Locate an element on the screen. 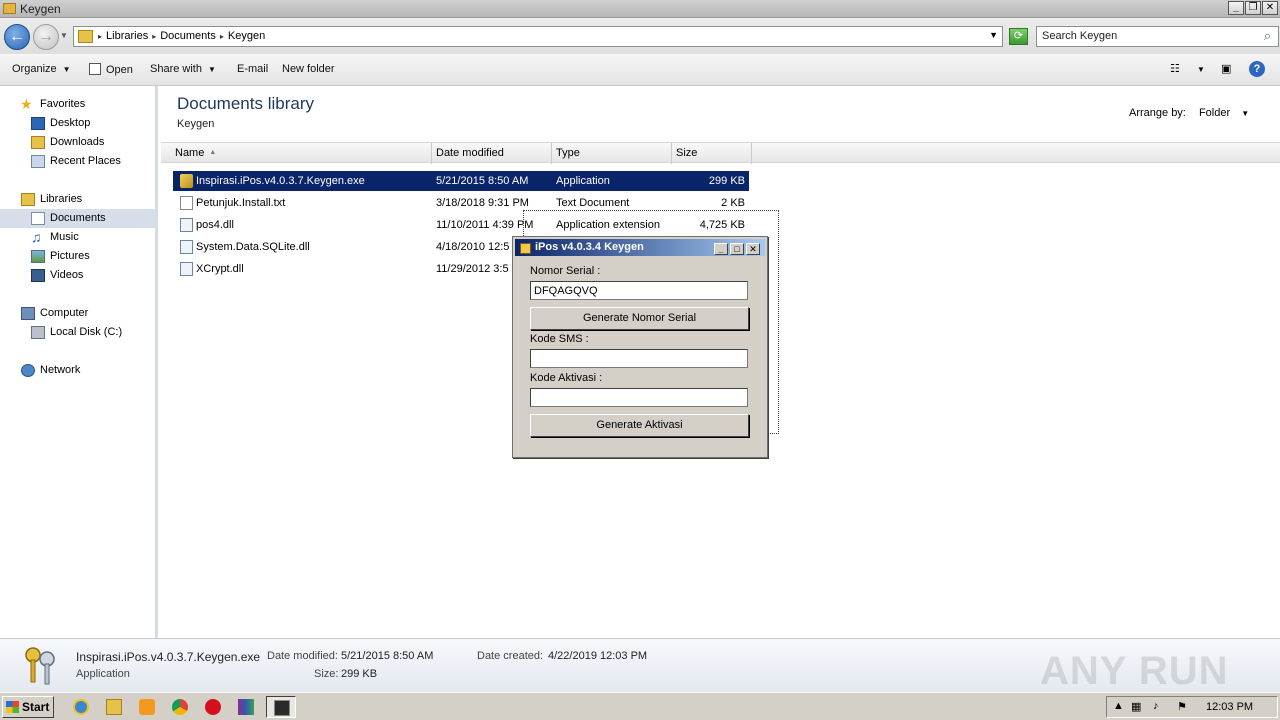  email-button: E-mail is located at coordinates (252, 69).